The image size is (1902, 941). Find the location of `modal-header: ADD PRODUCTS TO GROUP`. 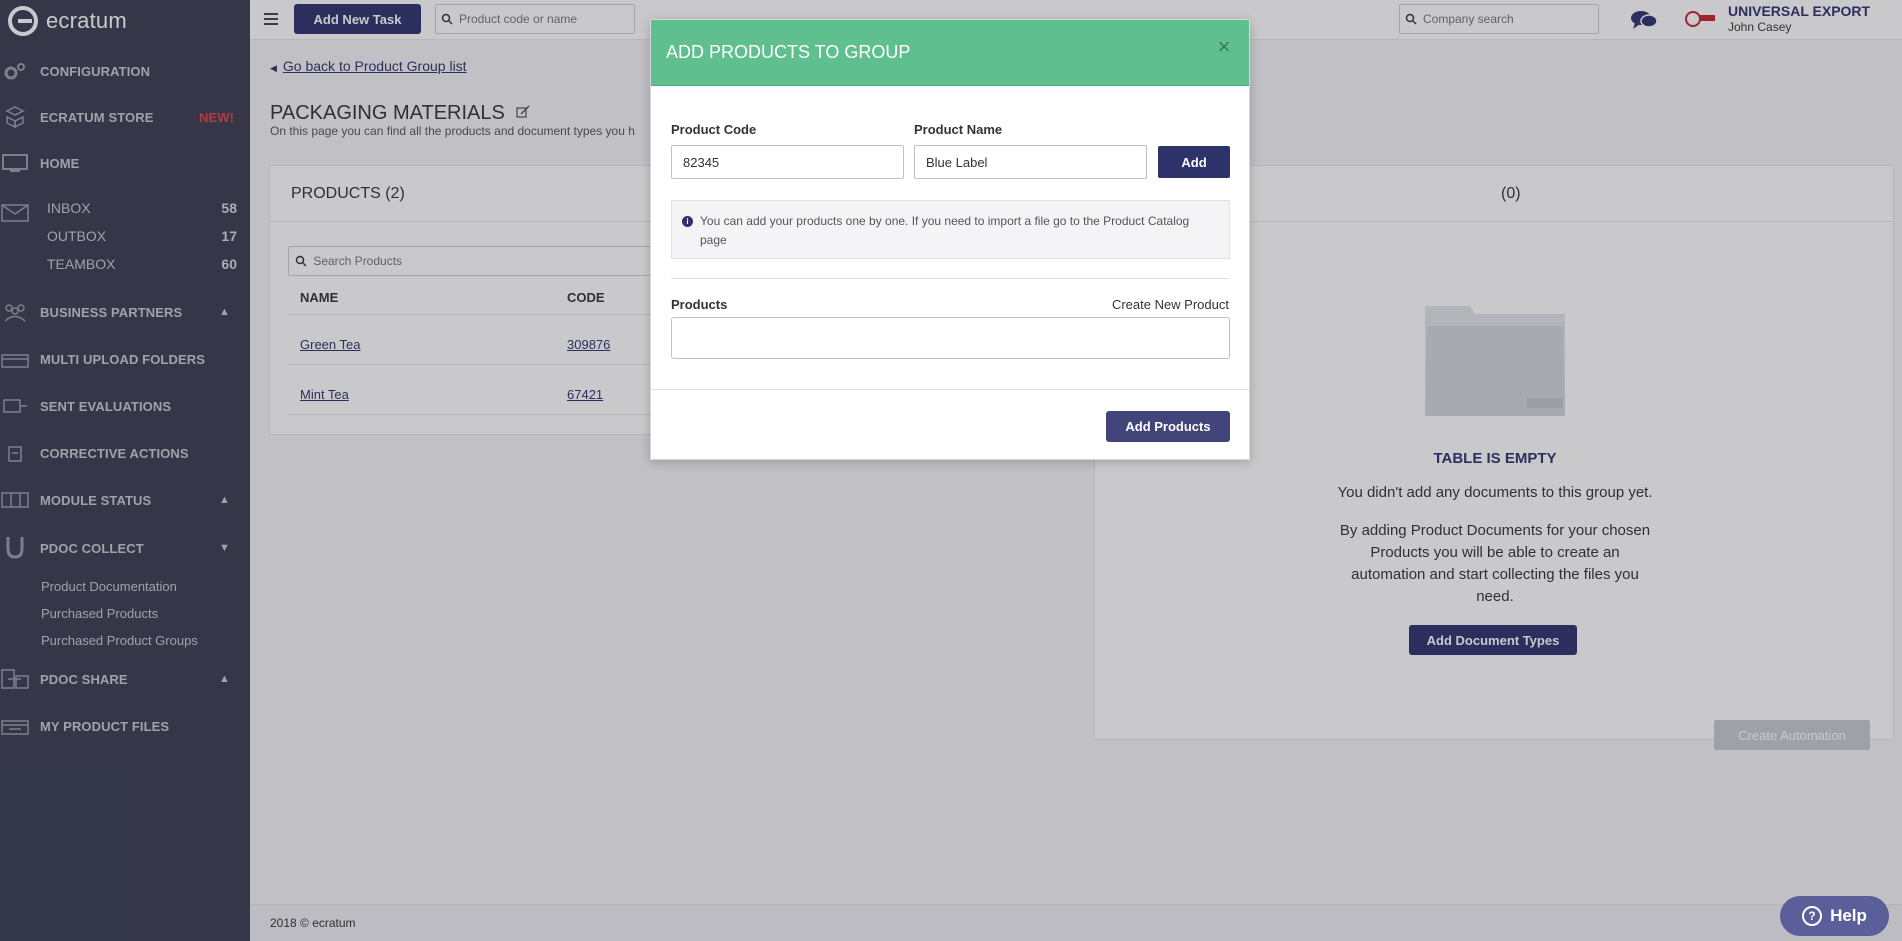

modal-header: ADD PRODUCTS TO GROUP is located at coordinates (950, 53).